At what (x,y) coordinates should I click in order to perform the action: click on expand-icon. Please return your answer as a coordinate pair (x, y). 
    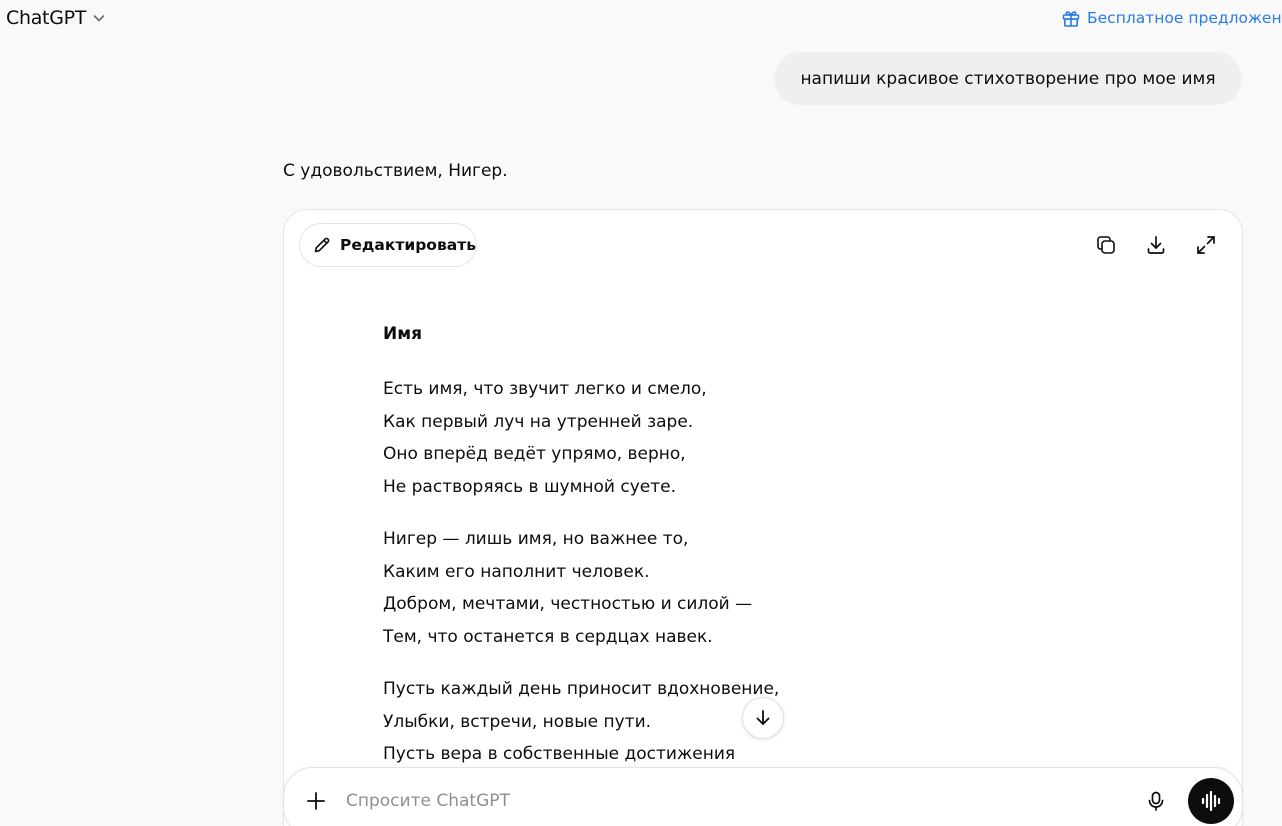
    Looking at the image, I should click on (1206, 245).